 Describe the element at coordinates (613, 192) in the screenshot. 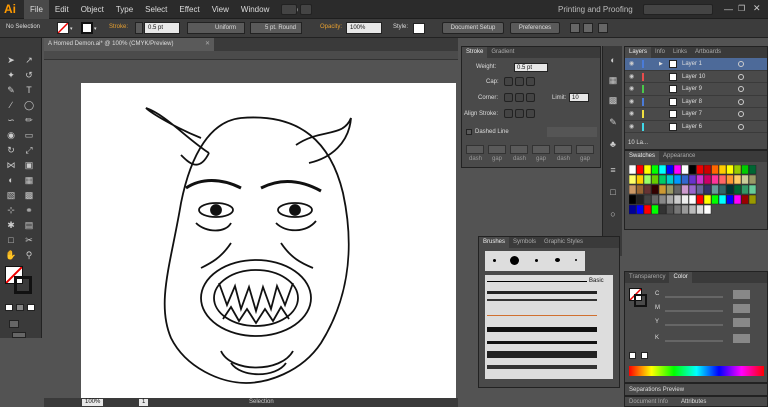

I see `gradient-icon: □` at that location.